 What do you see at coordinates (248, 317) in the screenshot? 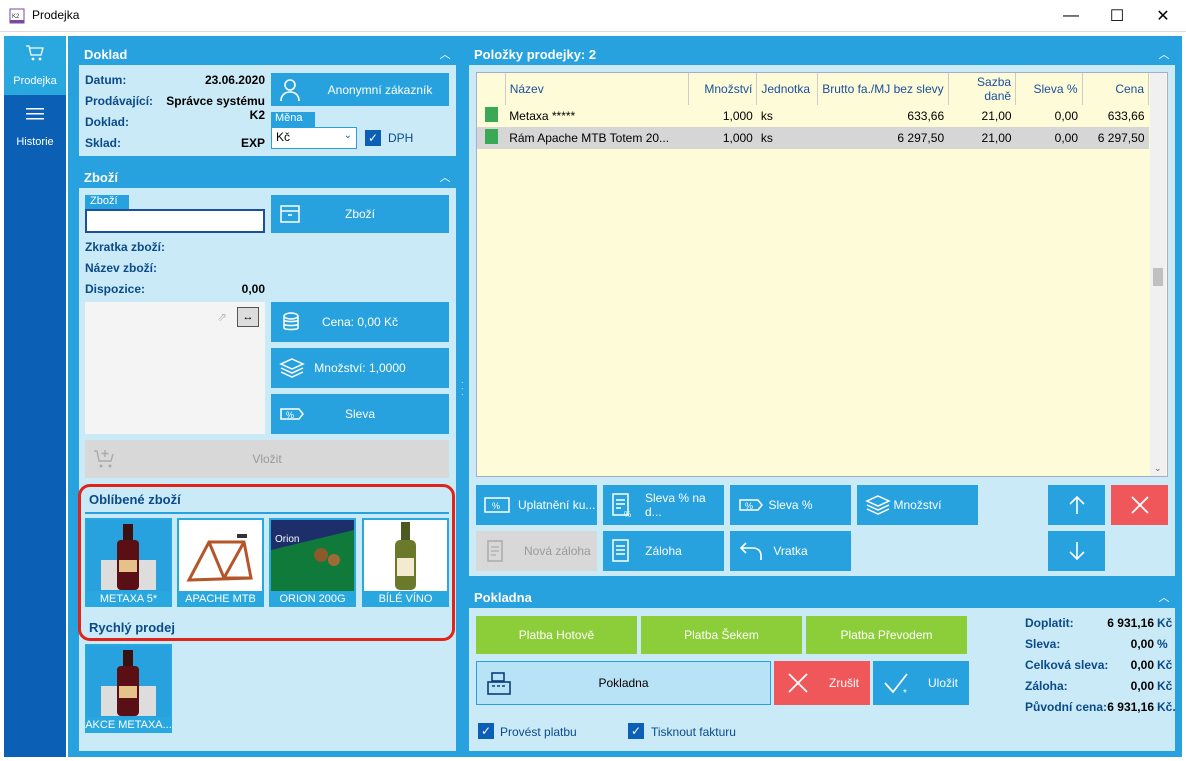
I see `resize-icon: ↔` at bounding box center [248, 317].